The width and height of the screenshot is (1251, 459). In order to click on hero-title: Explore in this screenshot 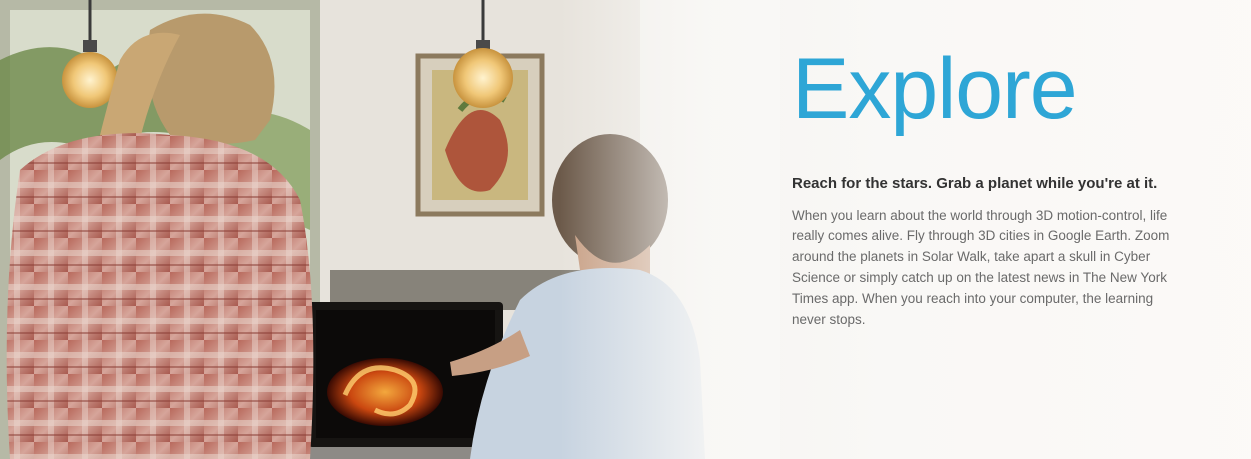, I will do `click(935, 89)`.